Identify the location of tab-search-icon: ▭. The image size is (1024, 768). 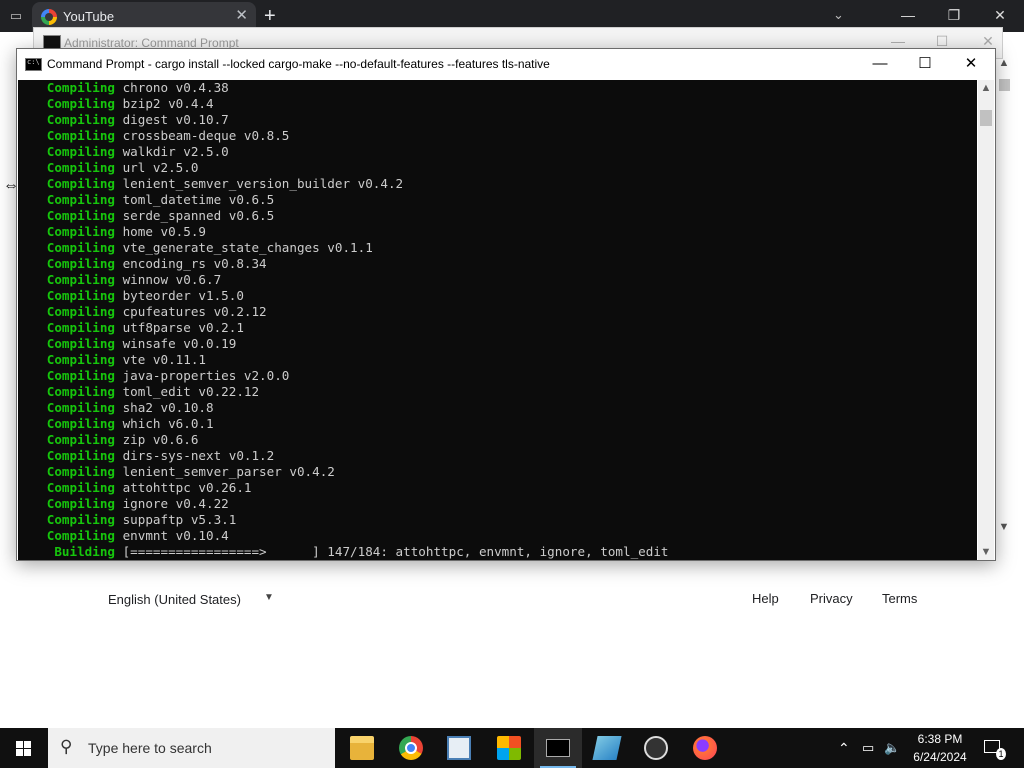
(16, 16).